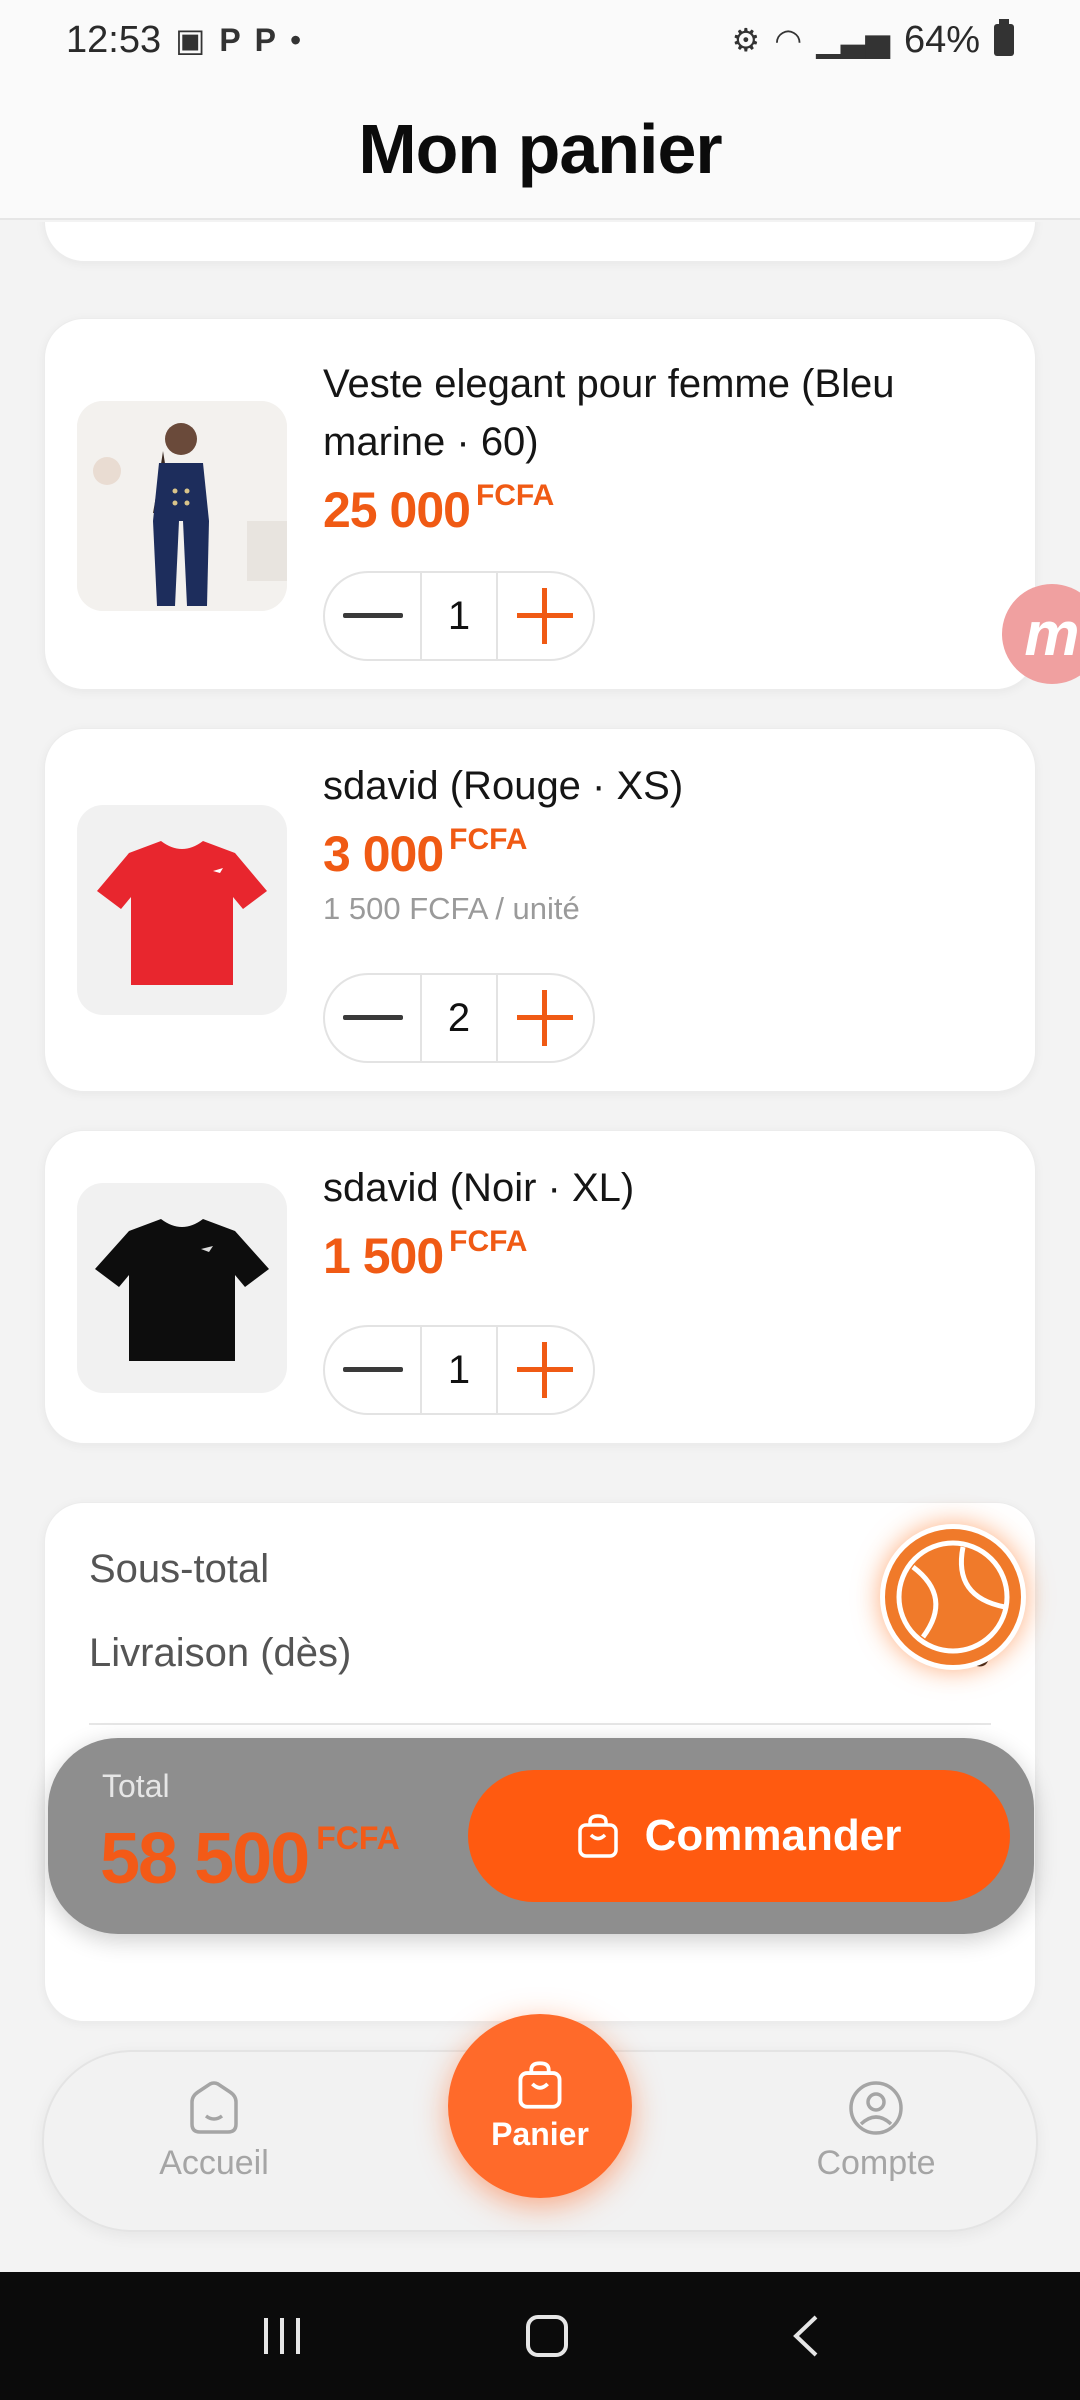 This screenshot has width=1080, height=2400. What do you see at coordinates (214, 2163) in the screenshot?
I see `nav-home-label: Accueil` at bounding box center [214, 2163].